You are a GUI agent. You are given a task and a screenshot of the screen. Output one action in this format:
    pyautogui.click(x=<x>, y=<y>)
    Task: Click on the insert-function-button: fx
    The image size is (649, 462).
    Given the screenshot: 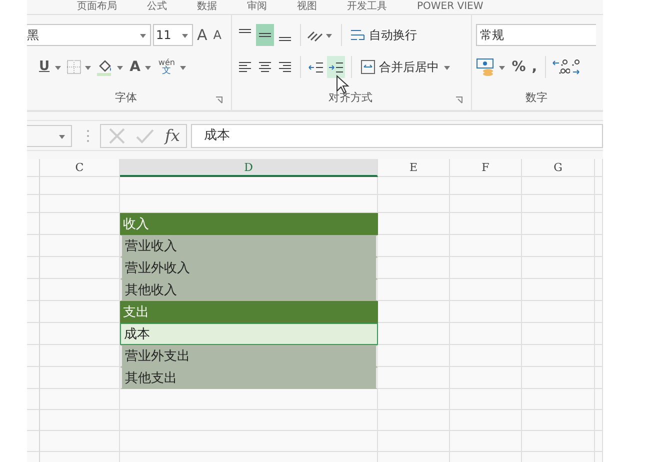 What is the action you would take?
    pyautogui.click(x=172, y=135)
    